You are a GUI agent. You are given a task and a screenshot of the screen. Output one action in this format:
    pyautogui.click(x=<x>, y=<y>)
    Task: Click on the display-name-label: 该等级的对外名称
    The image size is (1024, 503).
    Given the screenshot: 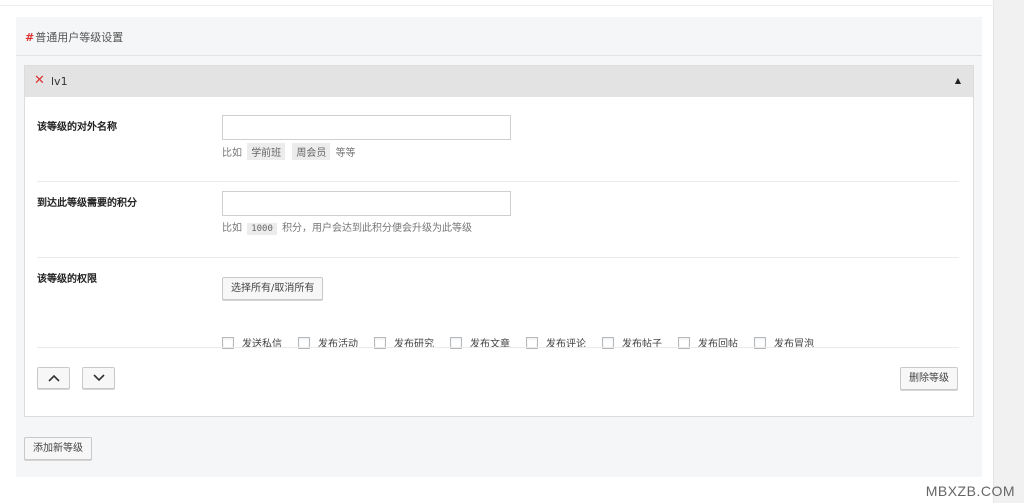 What is the action you would take?
    pyautogui.click(x=77, y=127)
    